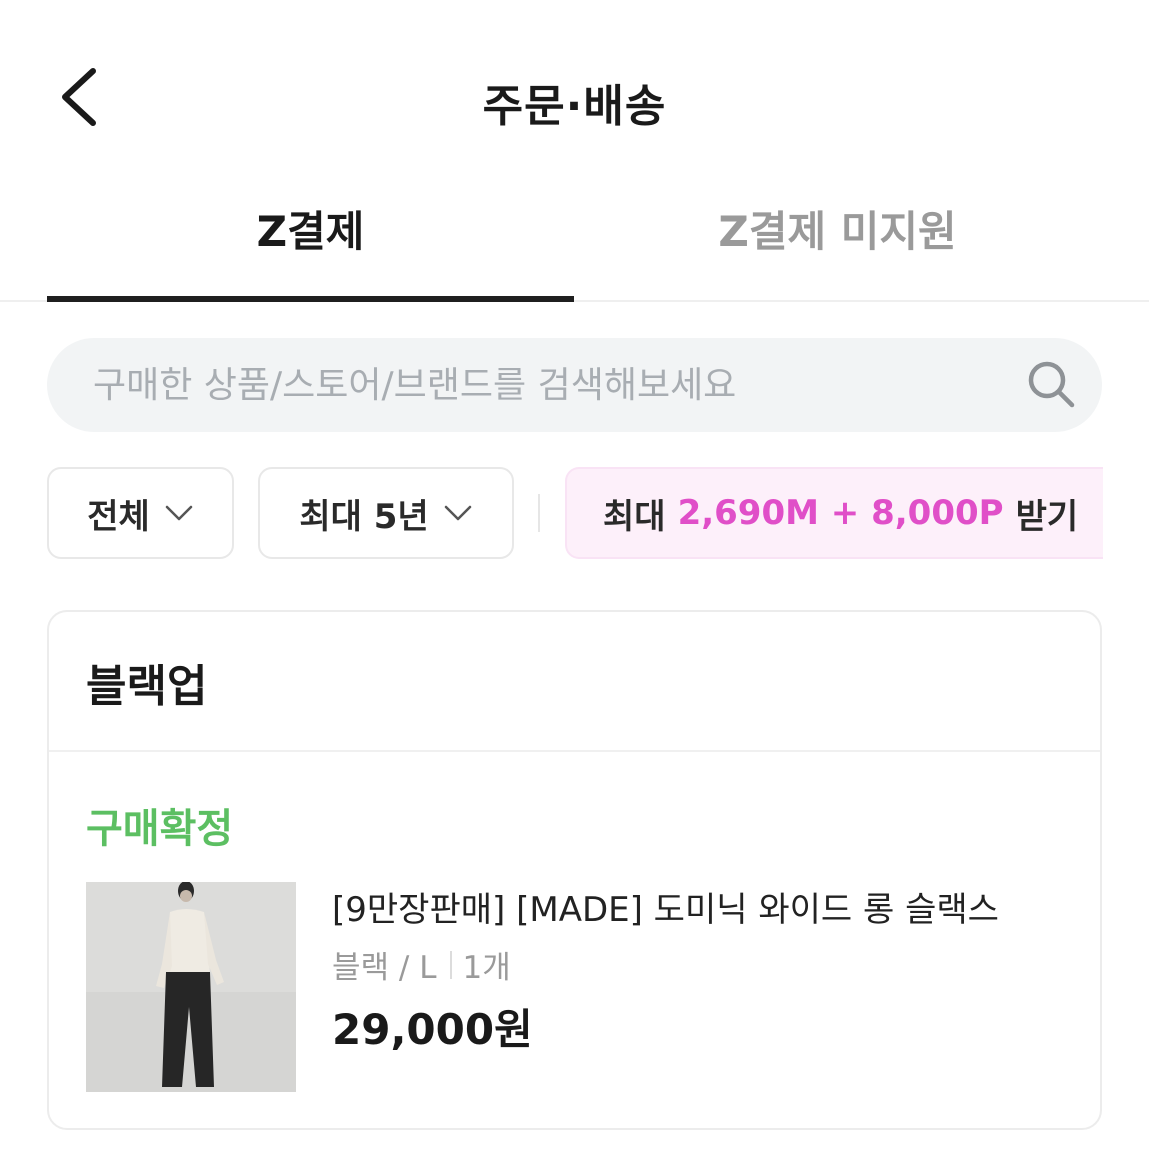 The width and height of the screenshot is (1149, 1149). Describe the element at coordinates (310, 299) in the screenshot. I see `active-tab-indicator` at that location.